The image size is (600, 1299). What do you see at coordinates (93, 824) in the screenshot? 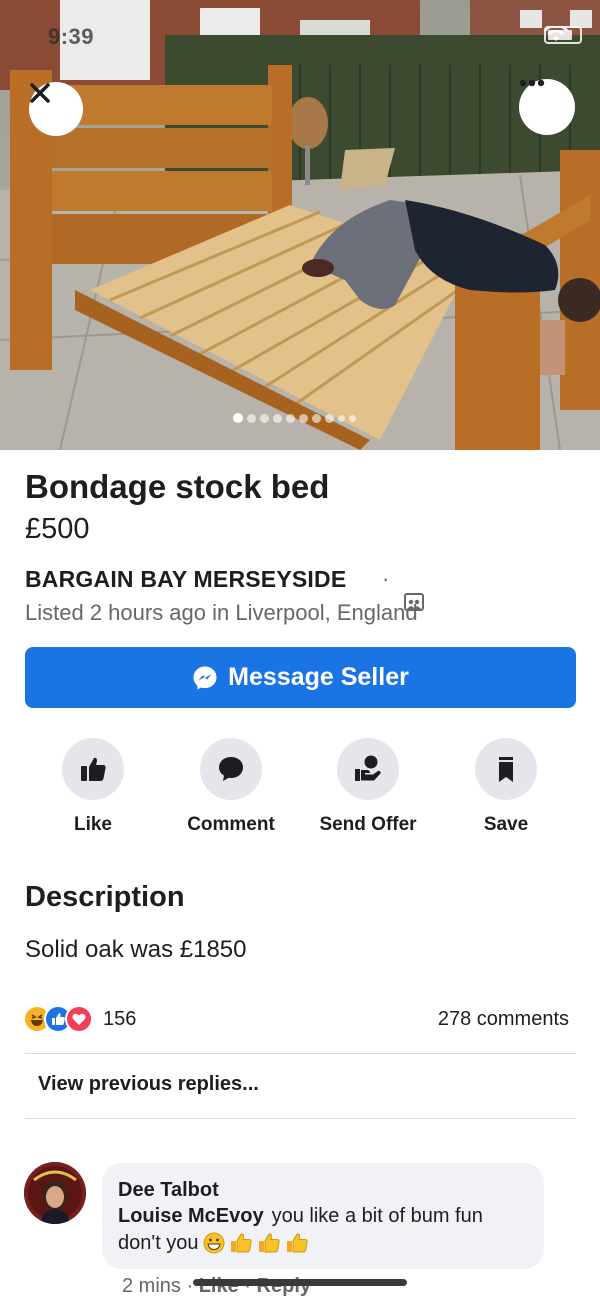
I see `like-action-label: Like` at bounding box center [93, 824].